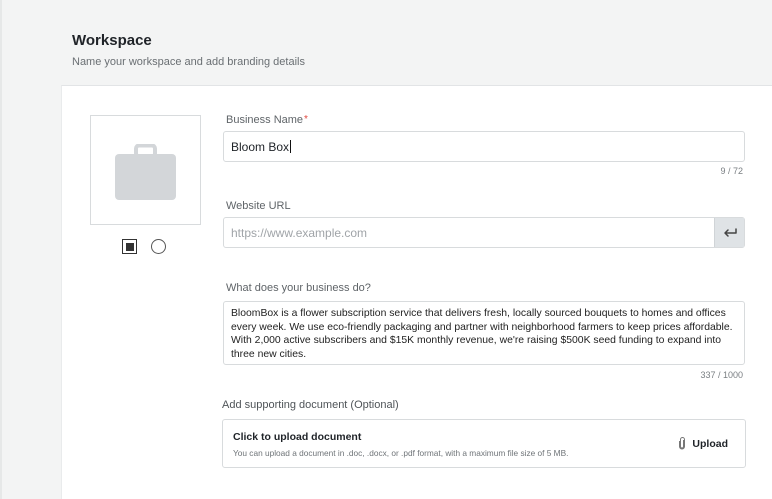 This screenshot has height=499, width=772. What do you see at coordinates (267, 120) in the screenshot?
I see `business-name-label: Business Name*` at bounding box center [267, 120].